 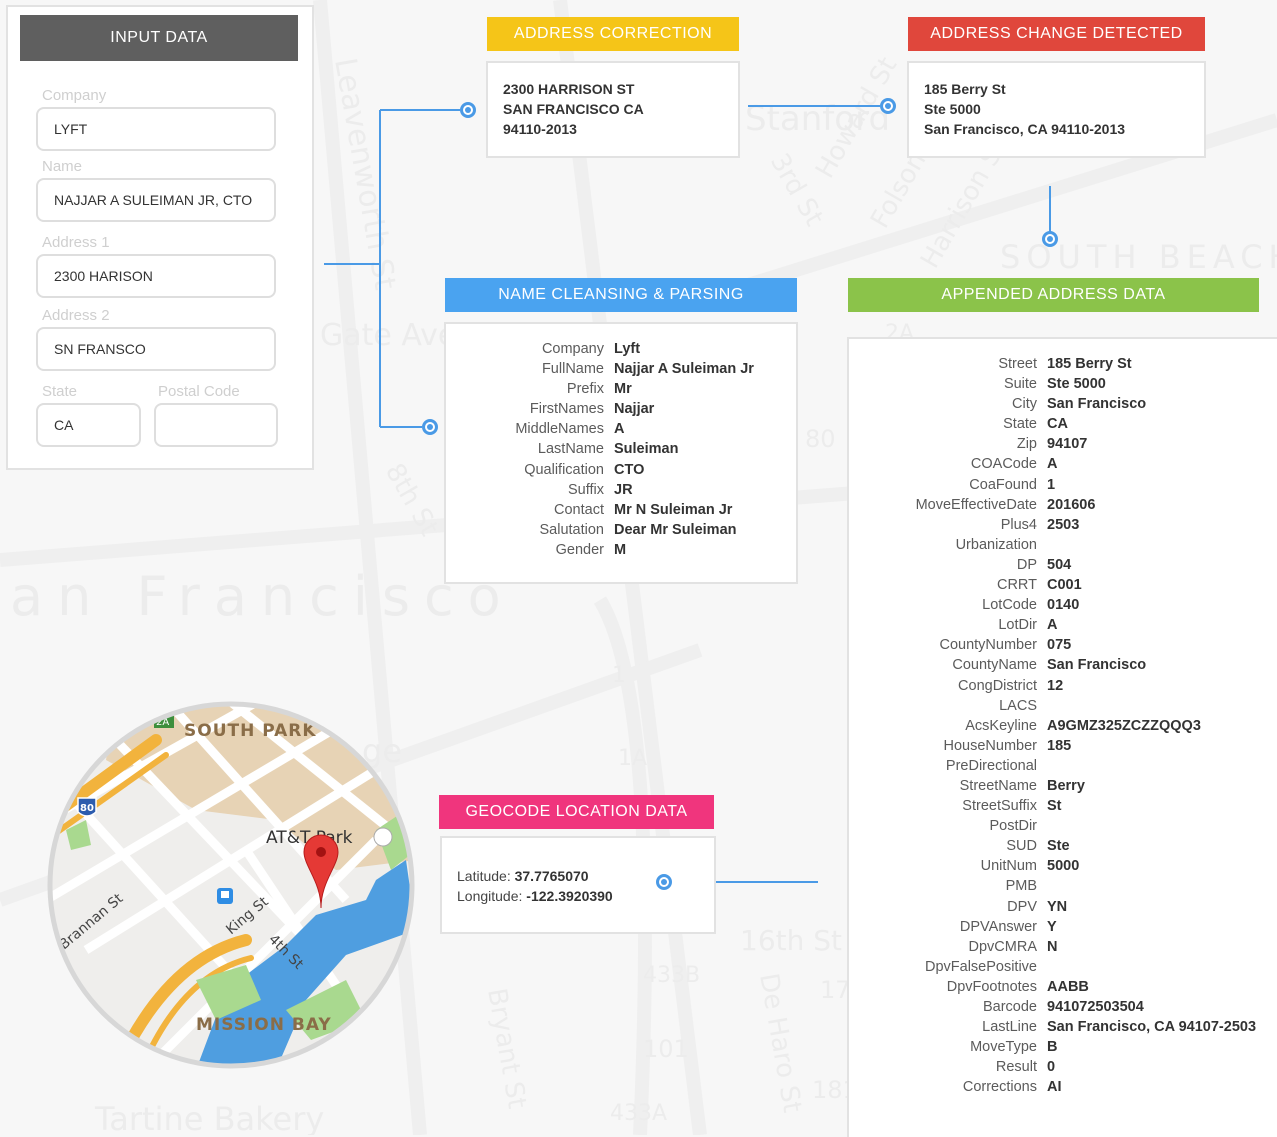 What do you see at coordinates (1062, 947) in the screenshot?
I see `appended-field-row: DpvCMRA N` at bounding box center [1062, 947].